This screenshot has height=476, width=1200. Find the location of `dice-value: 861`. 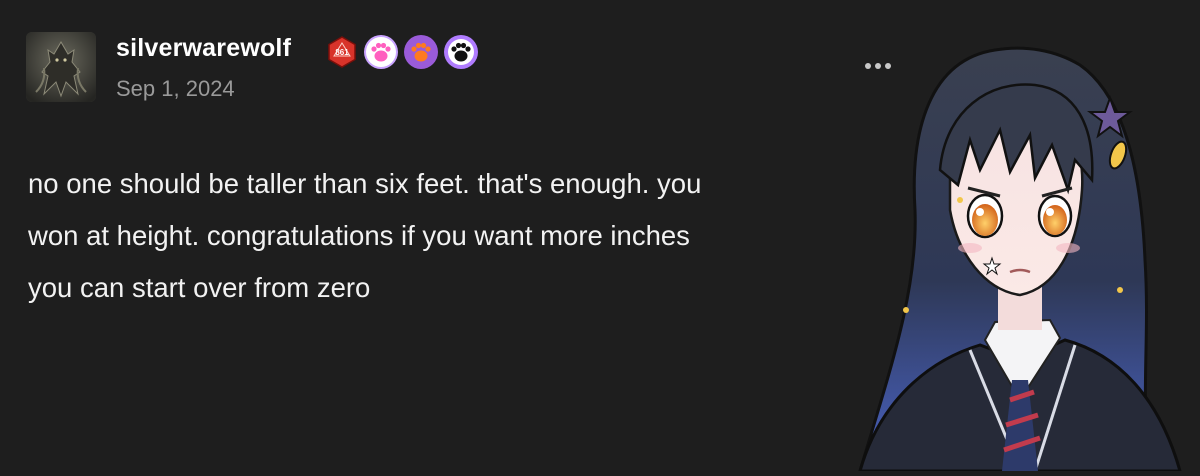

dice-value: 861 is located at coordinates (342, 52).